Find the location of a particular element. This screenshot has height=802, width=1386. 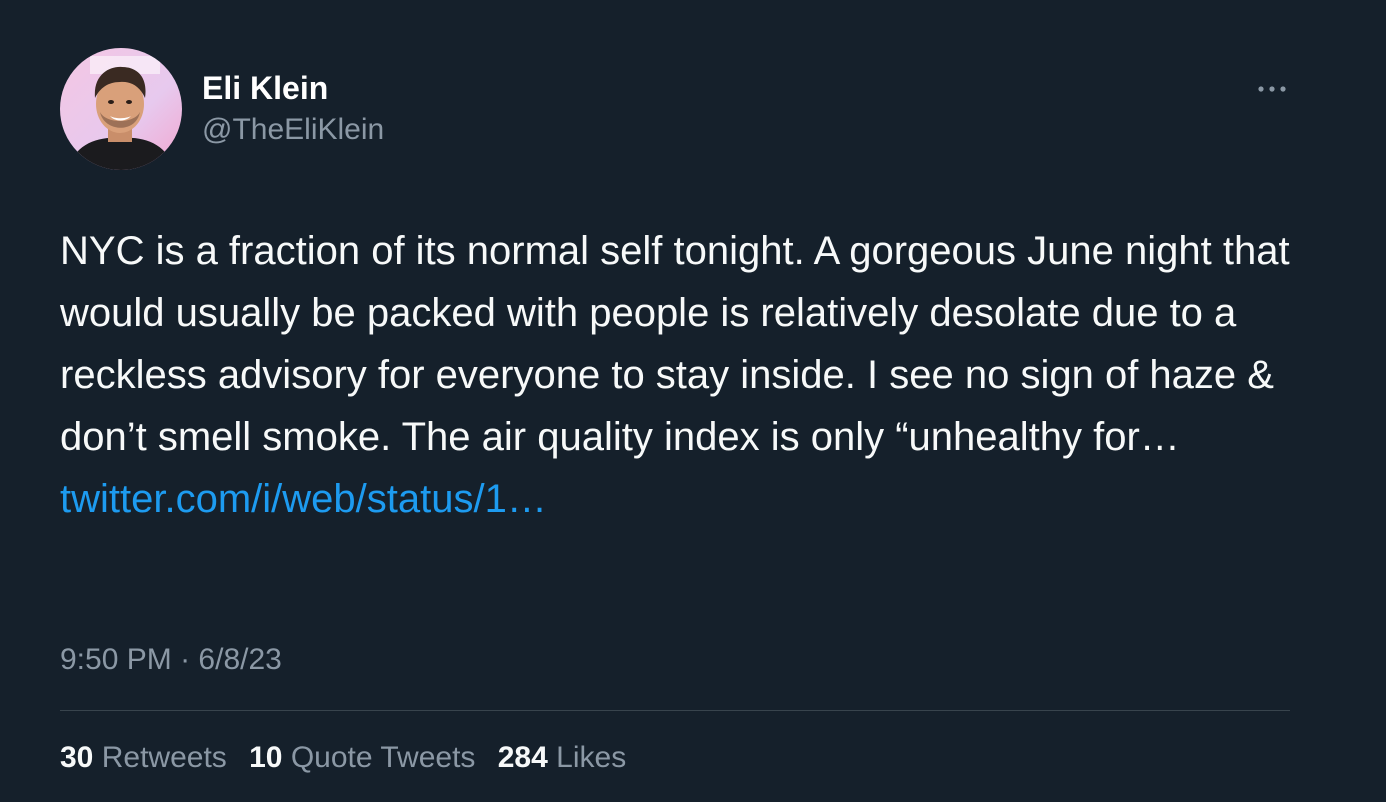

profile-photo-icon is located at coordinates (121, 109).